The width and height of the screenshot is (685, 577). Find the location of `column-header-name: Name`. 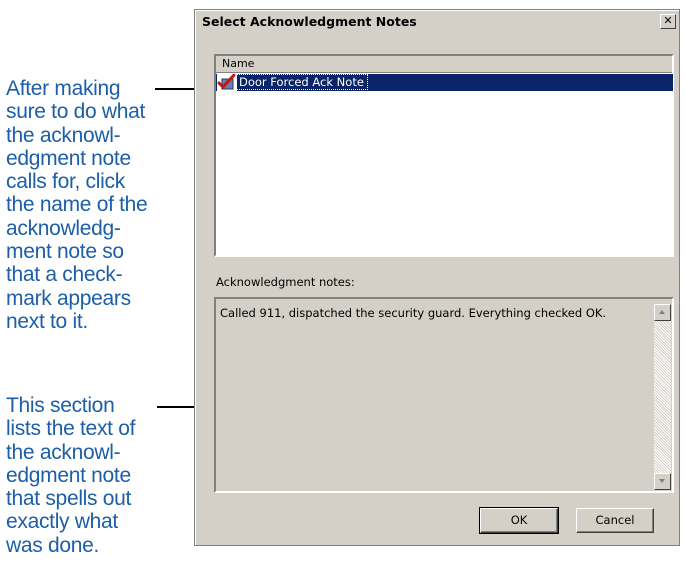

column-header-name: Name is located at coordinates (444, 64).